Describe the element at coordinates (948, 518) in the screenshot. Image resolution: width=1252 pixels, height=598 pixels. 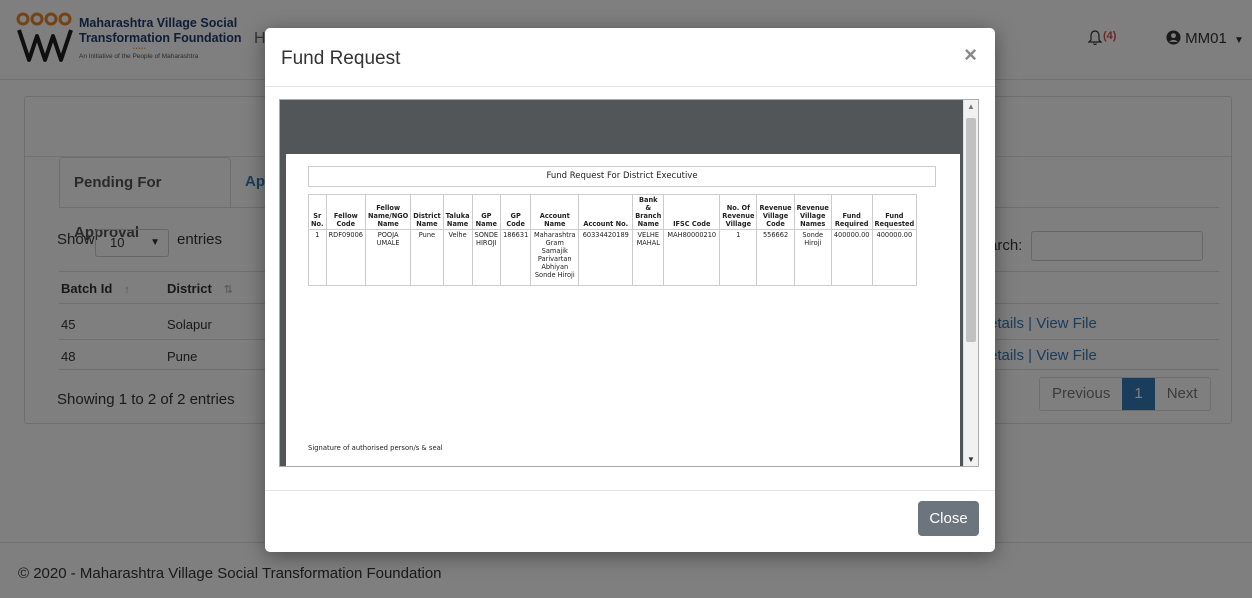
I see `close-button: Close` at that location.